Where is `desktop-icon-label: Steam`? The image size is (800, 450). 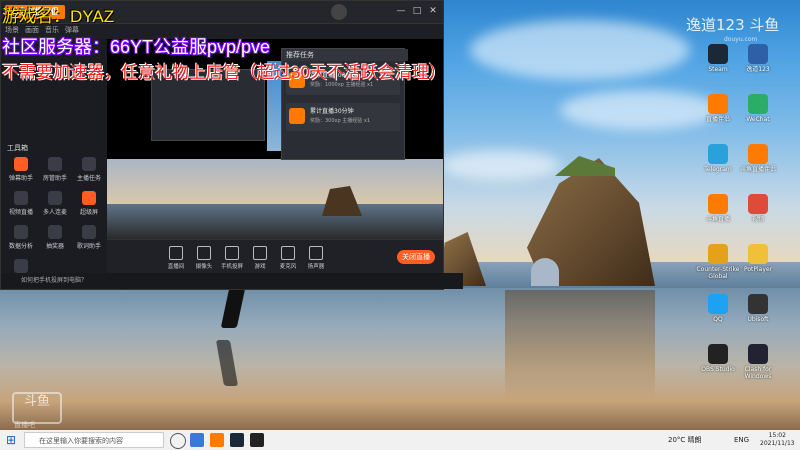 desktop-icon-label: Steam is located at coordinates (718, 69).